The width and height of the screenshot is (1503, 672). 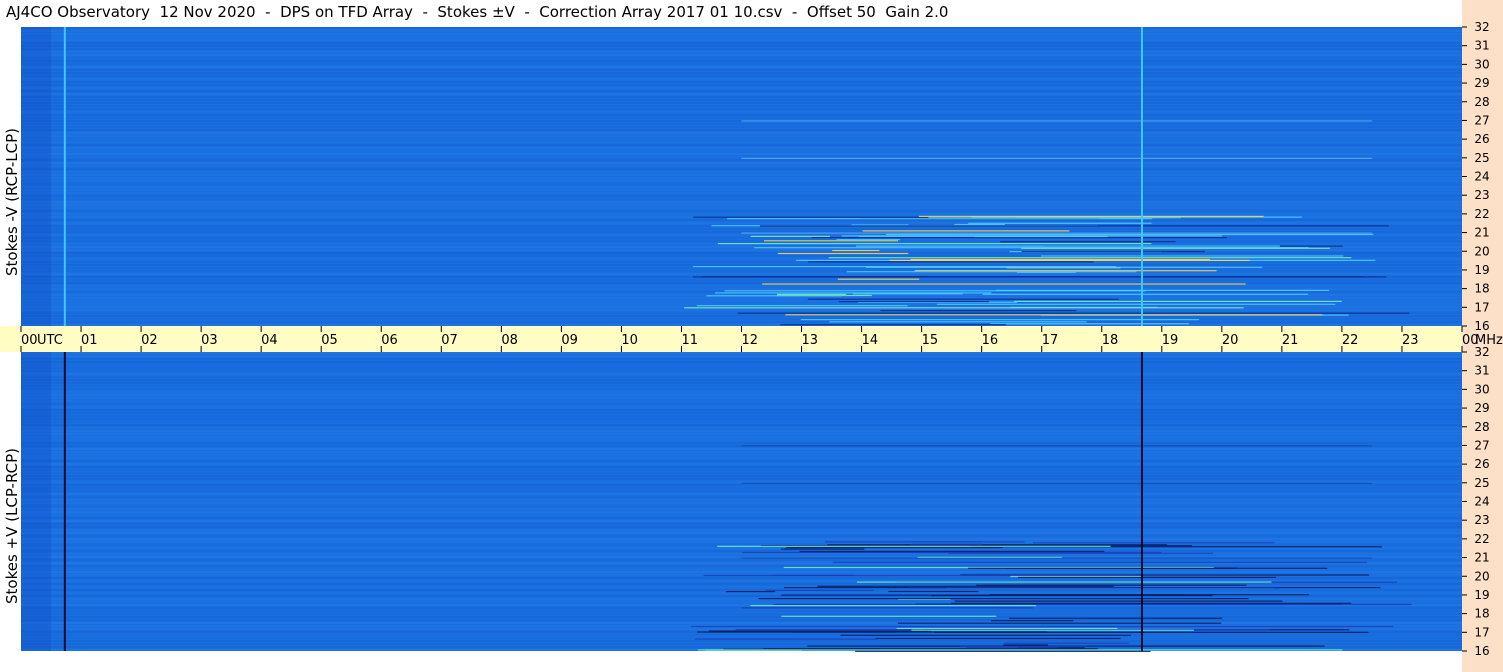 I want to click on time-tick-label: 07, so click(x=449, y=340).